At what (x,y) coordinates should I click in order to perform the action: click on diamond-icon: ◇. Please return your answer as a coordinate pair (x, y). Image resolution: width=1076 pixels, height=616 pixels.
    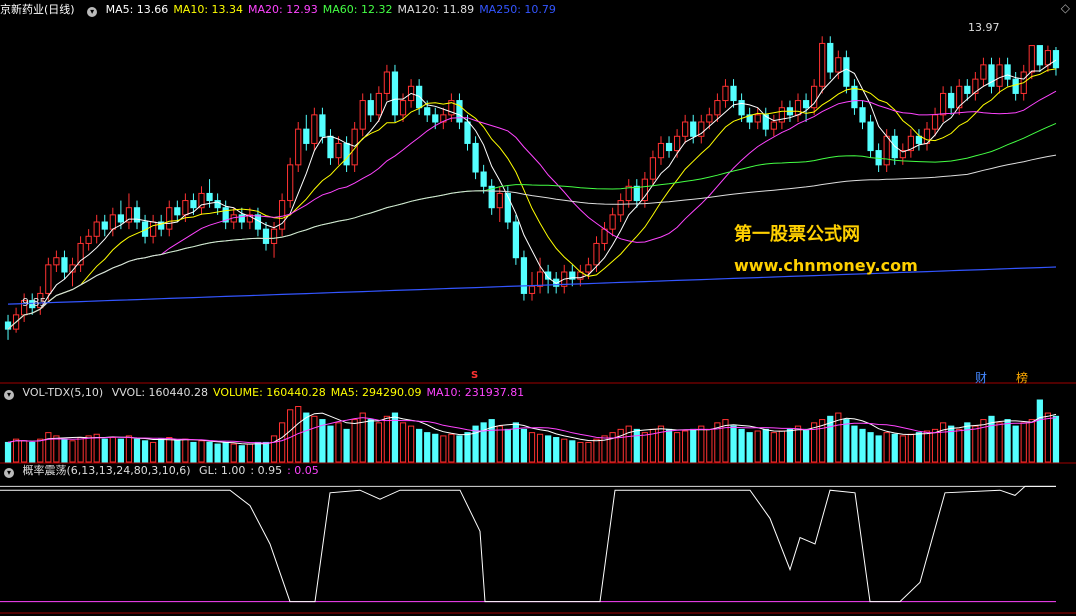
    Looking at the image, I should click on (1065, 8).